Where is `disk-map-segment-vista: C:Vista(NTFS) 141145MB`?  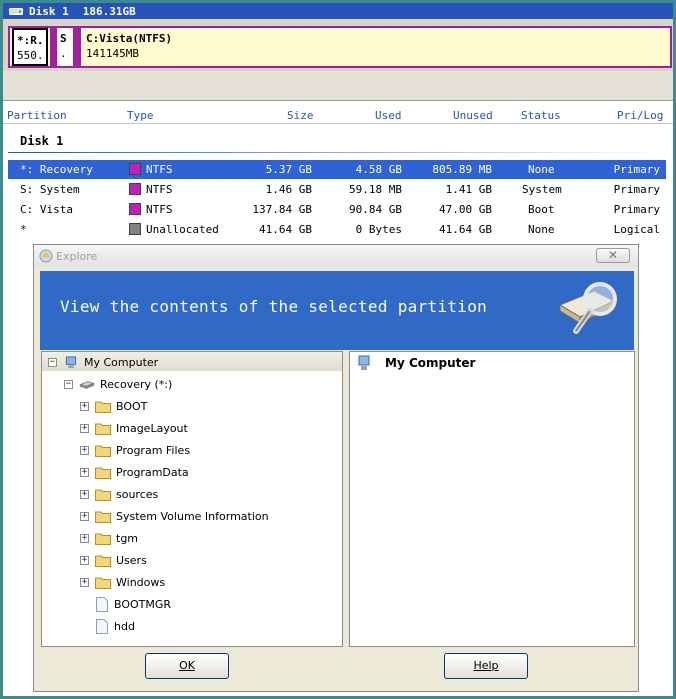
disk-map-segment-vista: C:Vista(NTFS) 141145MB is located at coordinates (373, 47).